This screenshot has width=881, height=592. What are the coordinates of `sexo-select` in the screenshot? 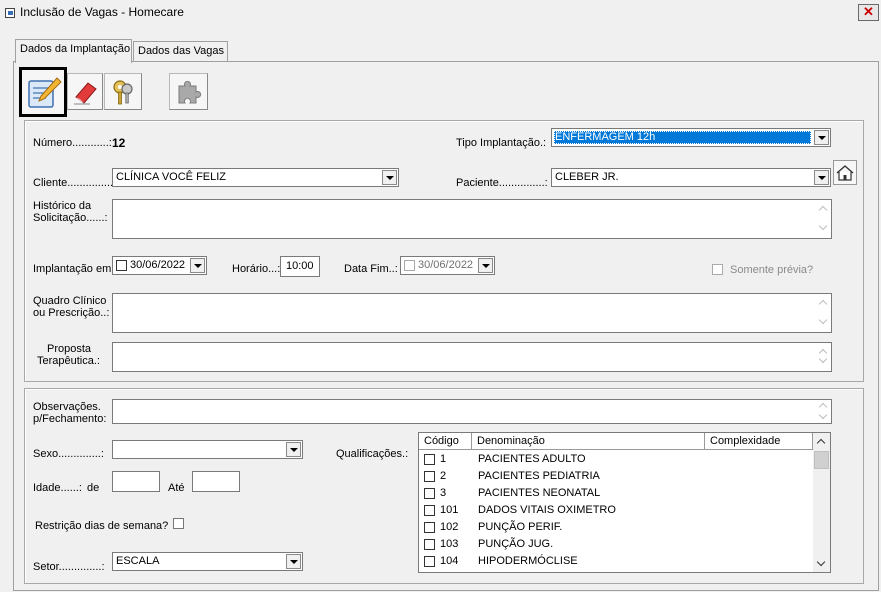 It's located at (207, 449).